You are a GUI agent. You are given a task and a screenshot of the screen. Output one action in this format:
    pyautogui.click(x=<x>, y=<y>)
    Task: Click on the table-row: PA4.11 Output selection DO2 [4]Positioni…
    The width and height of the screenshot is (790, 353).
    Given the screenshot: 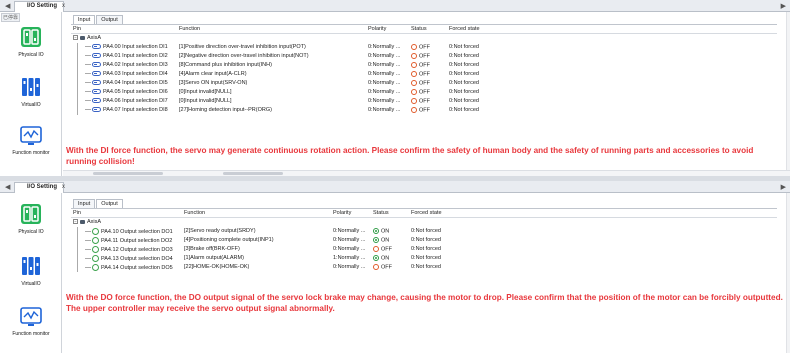 What is the action you would take?
    pyautogui.click(x=424, y=240)
    